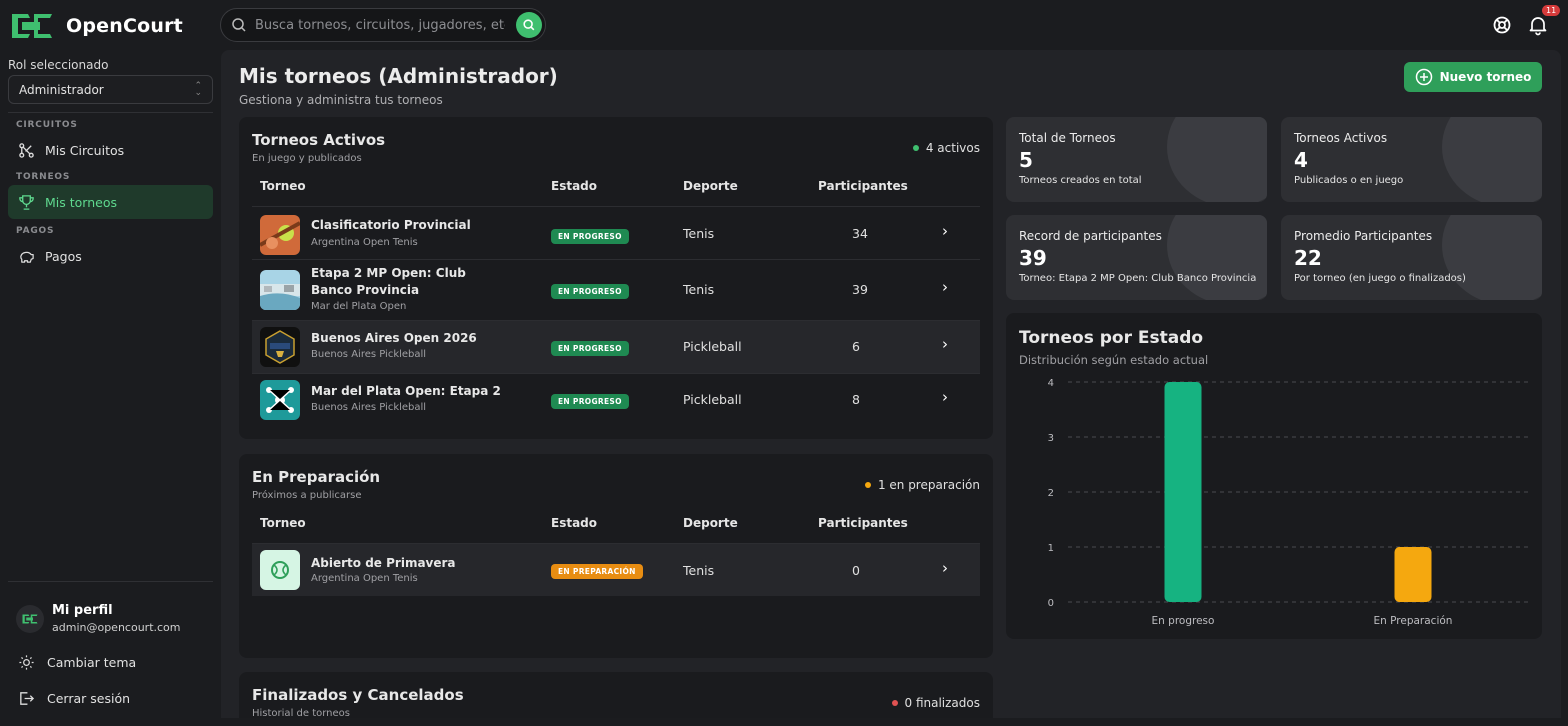 Image resolution: width=1568 pixels, height=726 pixels. What do you see at coordinates (1026, 160) in the screenshot?
I see `stat-value: 5` at bounding box center [1026, 160].